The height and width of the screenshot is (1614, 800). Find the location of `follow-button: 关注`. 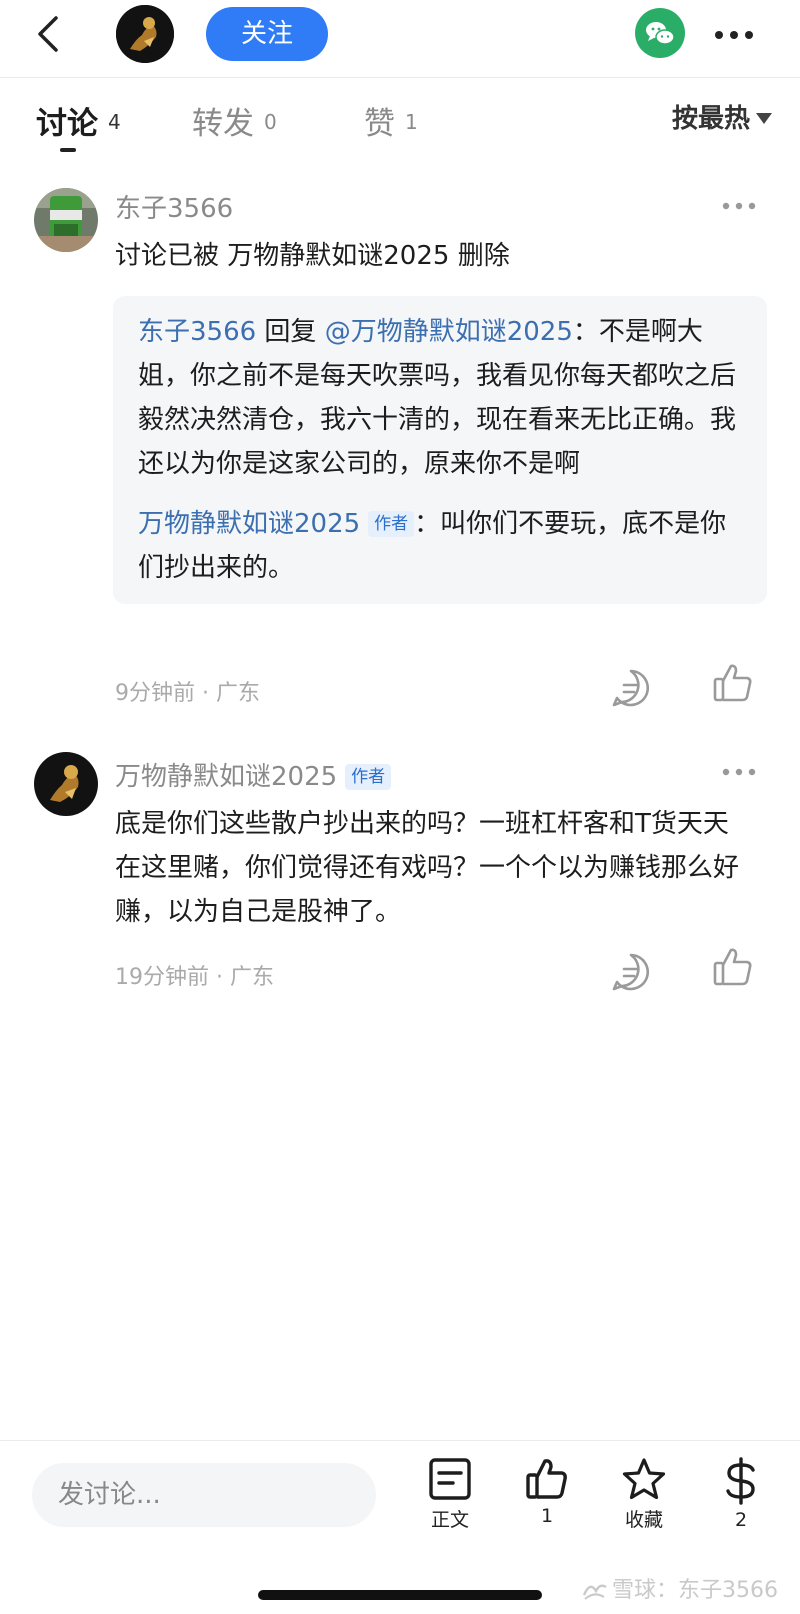

follow-button: 关注 is located at coordinates (267, 34).